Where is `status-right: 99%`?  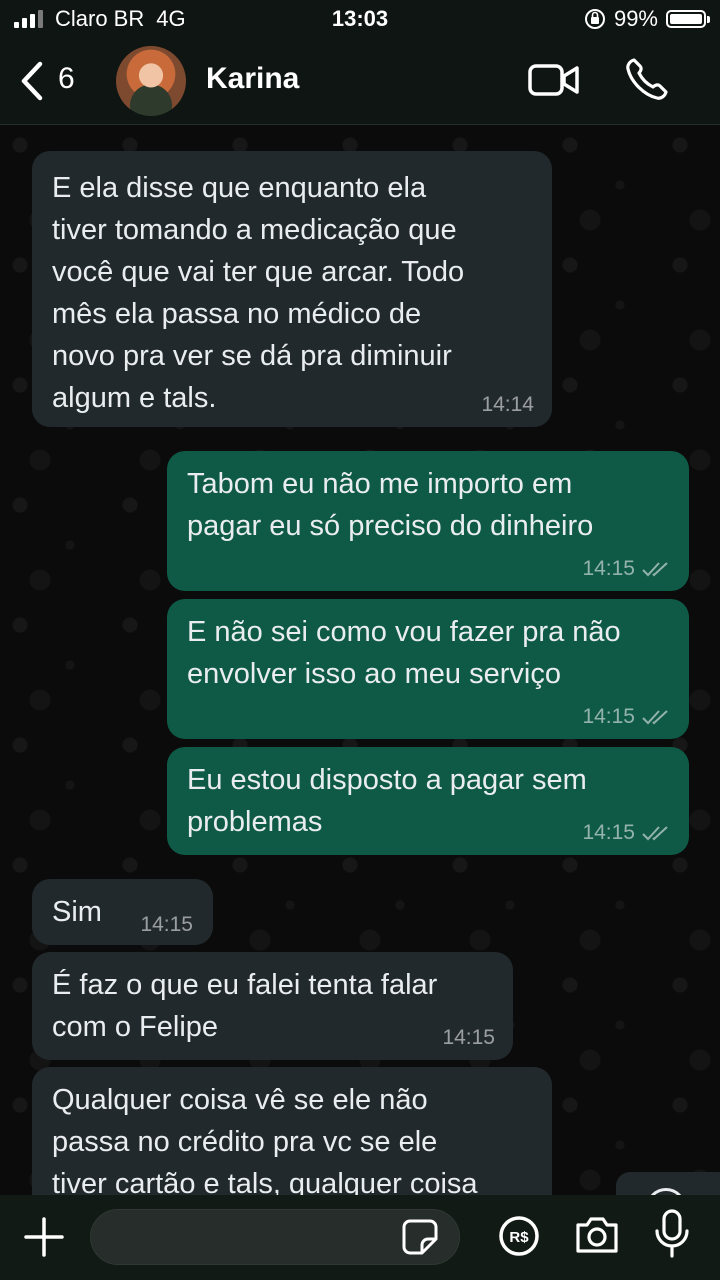 status-right: 99% is located at coordinates (647, 19).